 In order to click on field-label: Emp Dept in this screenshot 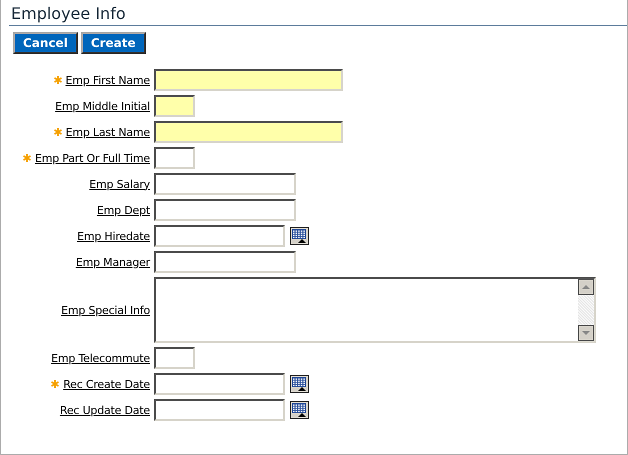, I will do `click(123, 210)`.